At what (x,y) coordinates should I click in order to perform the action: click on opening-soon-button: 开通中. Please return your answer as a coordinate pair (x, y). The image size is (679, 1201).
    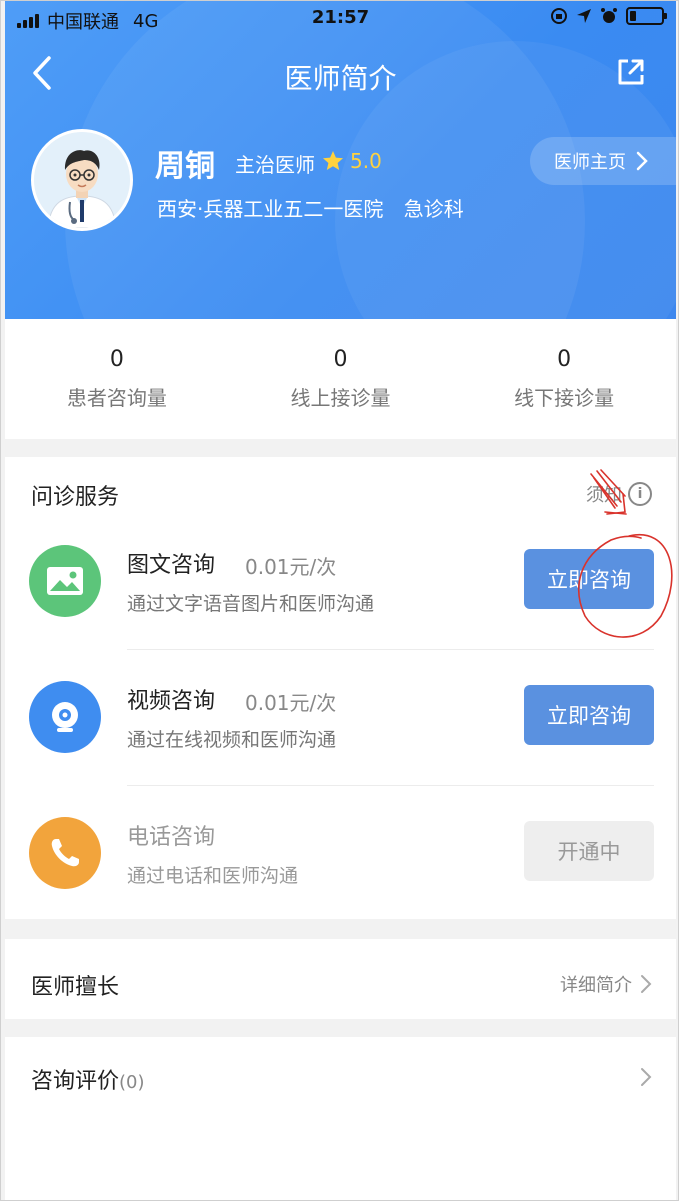
    Looking at the image, I should click on (589, 851).